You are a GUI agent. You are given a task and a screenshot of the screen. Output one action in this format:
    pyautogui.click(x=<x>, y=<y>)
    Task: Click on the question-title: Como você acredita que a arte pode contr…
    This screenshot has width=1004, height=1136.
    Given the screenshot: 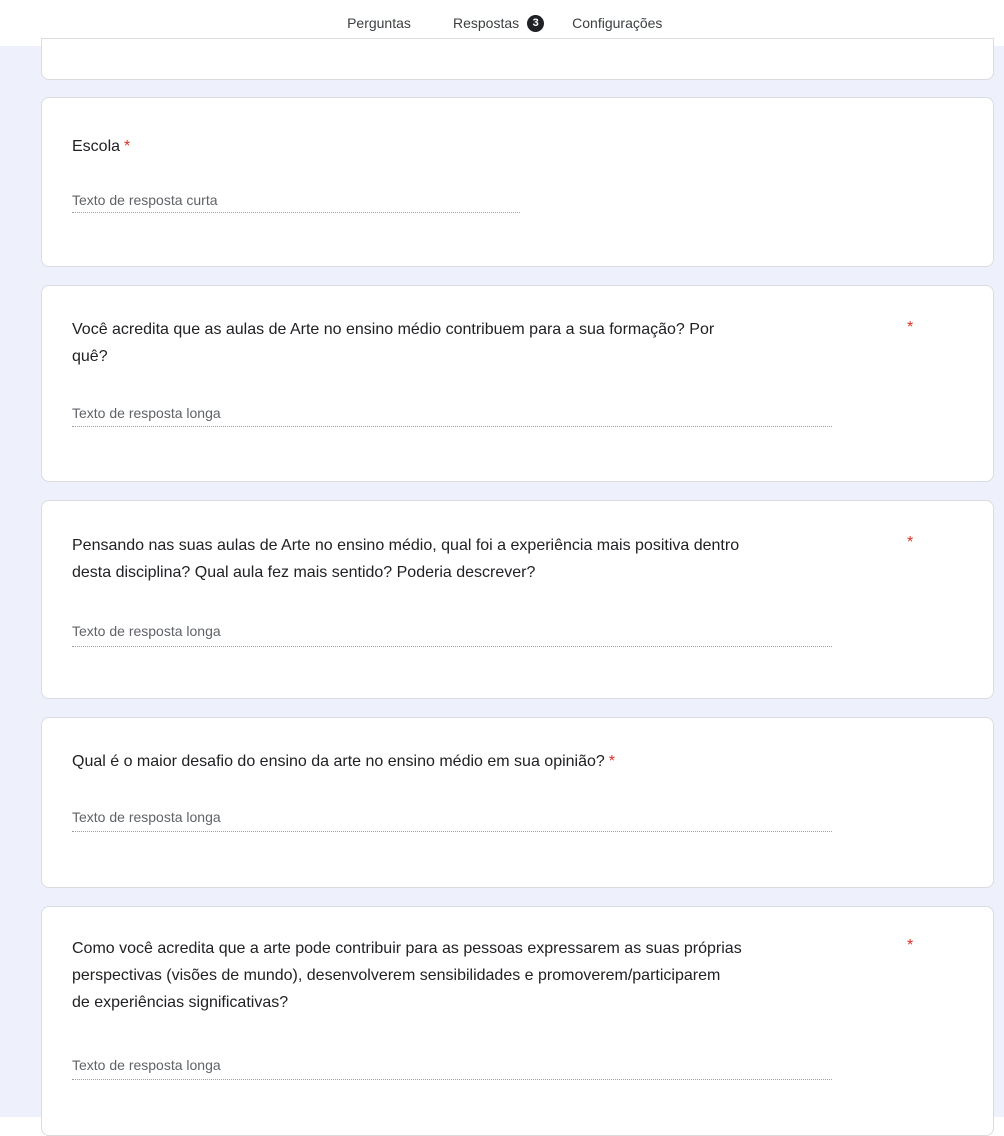 What is the action you would take?
    pyautogui.click(x=407, y=975)
    